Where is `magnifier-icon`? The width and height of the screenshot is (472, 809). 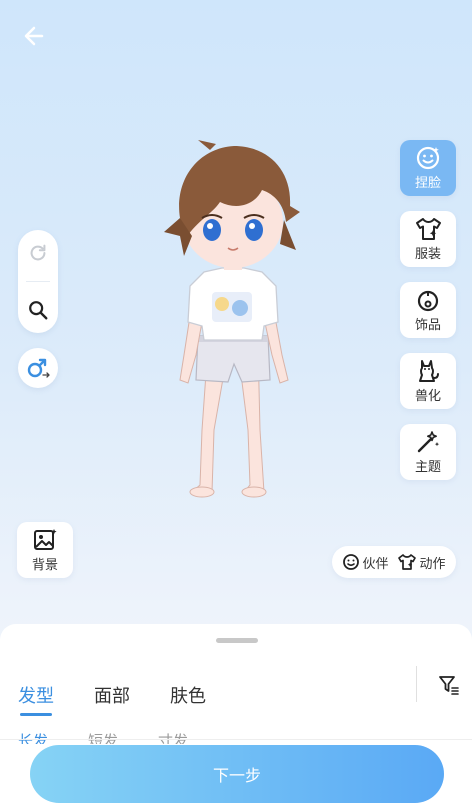 magnifier-icon is located at coordinates (38, 310).